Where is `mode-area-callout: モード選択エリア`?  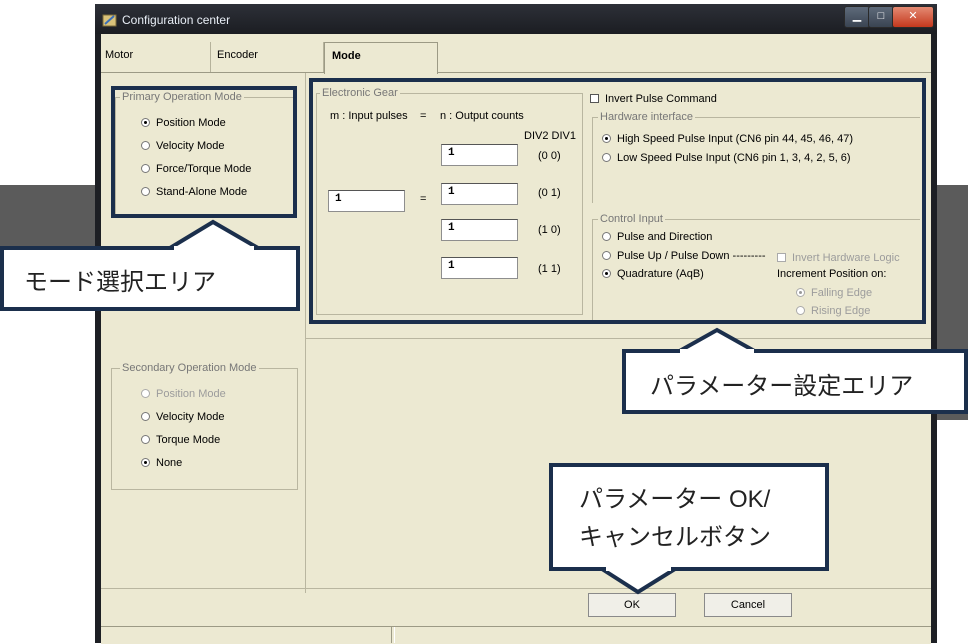
mode-area-callout: モード選択エリア is located at coordinates (150, 278).